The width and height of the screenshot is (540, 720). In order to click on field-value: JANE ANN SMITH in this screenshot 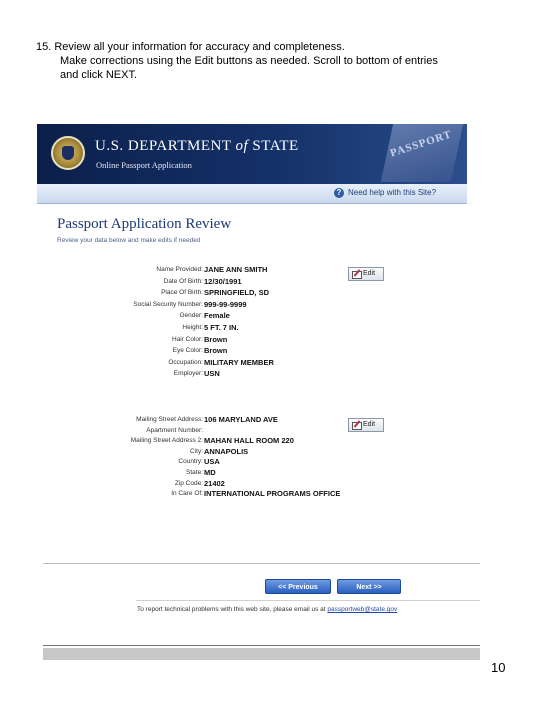, I will do `click(236, 269)`.